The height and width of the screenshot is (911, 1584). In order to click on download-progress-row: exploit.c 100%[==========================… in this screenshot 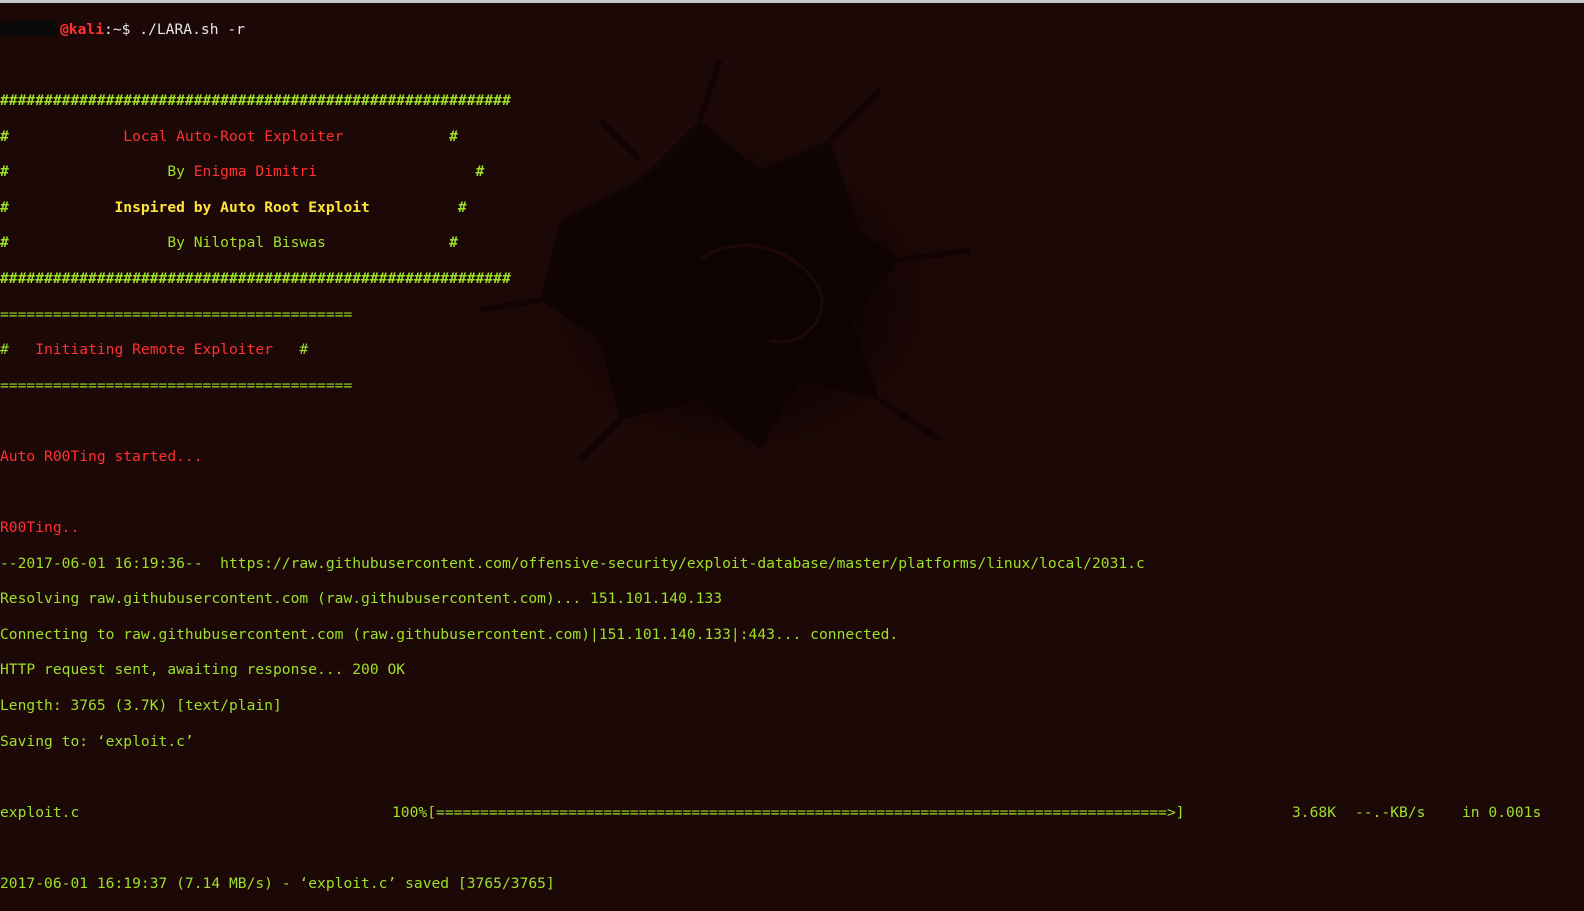, I will do `click(792, 813)`.